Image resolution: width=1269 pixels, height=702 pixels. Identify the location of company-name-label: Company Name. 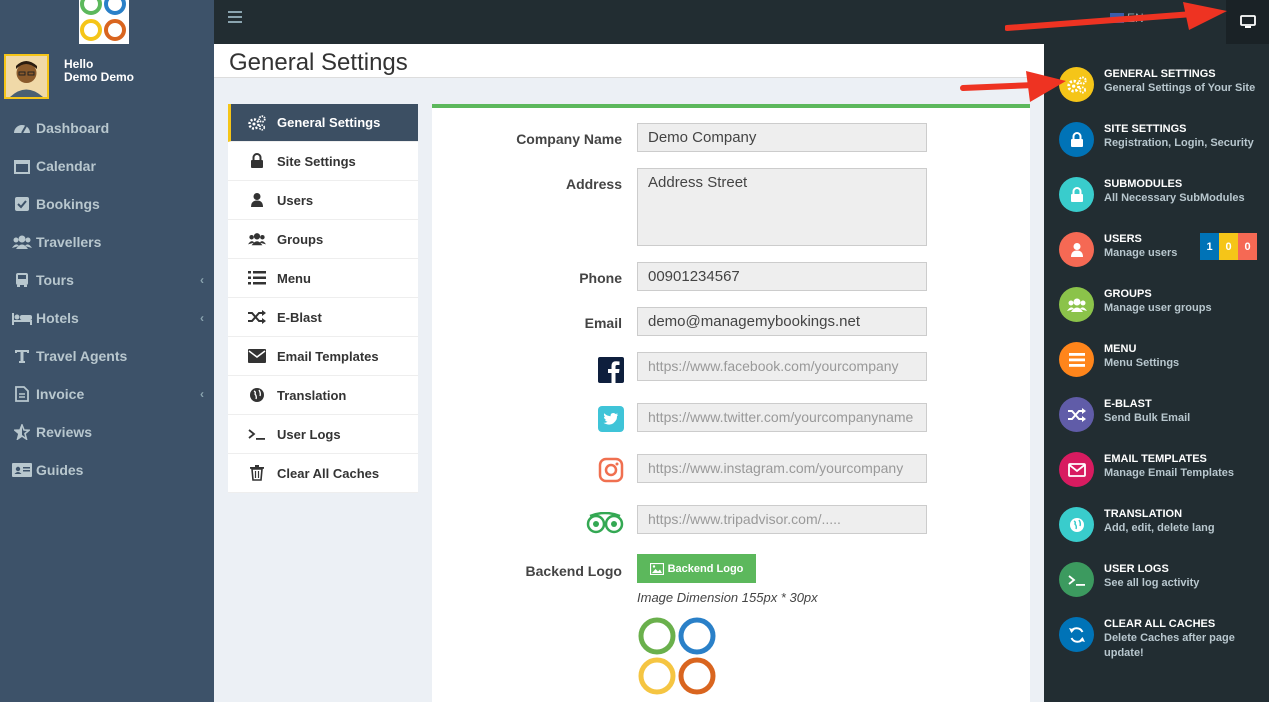
(569, 139).